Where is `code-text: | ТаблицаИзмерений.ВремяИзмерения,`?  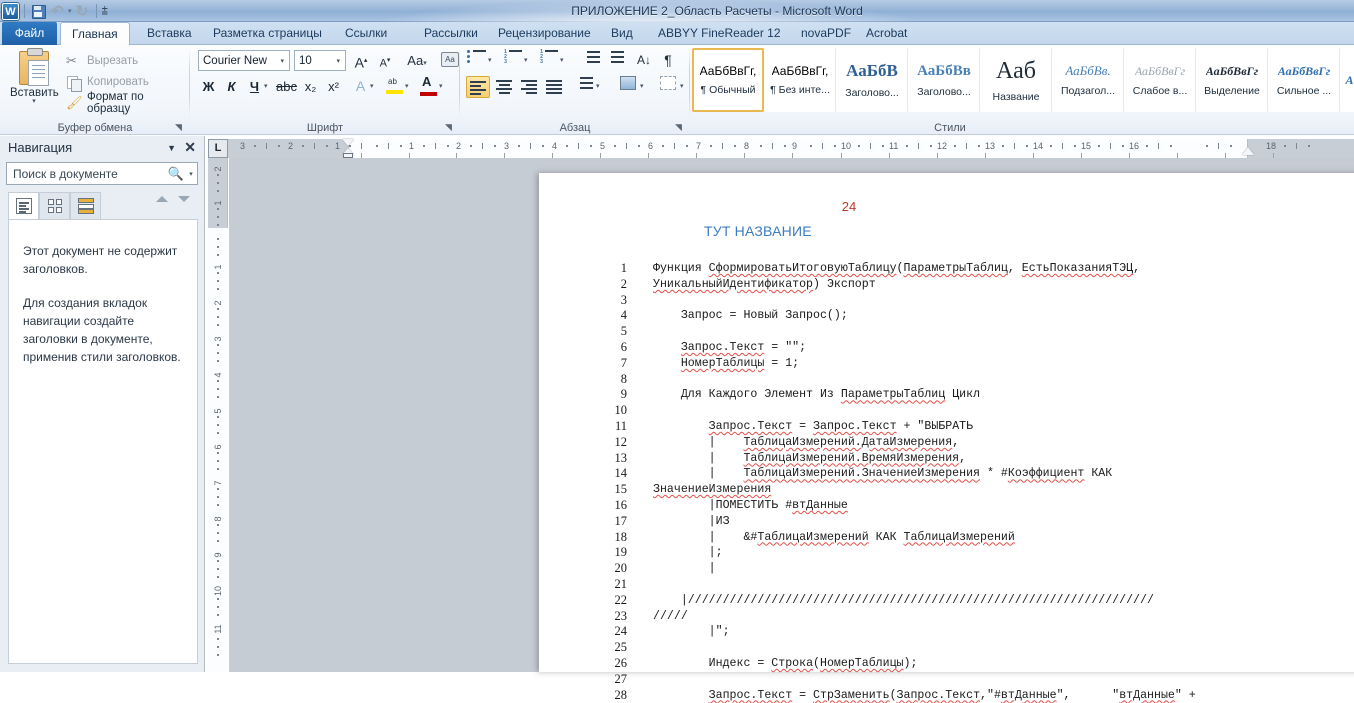 code-text: | ТаблицаИзмерений.ВремяИзмерения, is located at coordinates (809, 459).